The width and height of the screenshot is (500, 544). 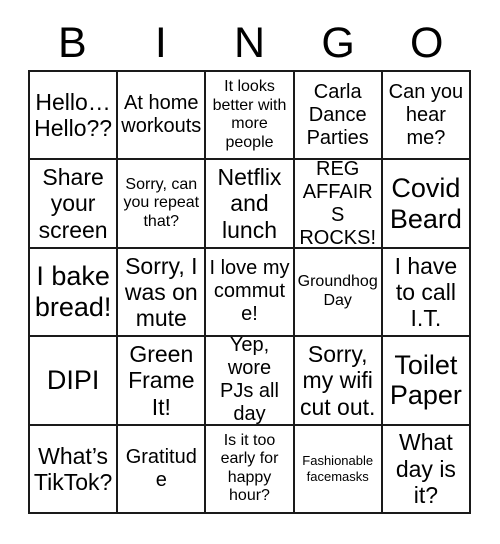 I want to click on bingo-cell-i3: Sorry, I was on mute, so click(x=162, y=293).